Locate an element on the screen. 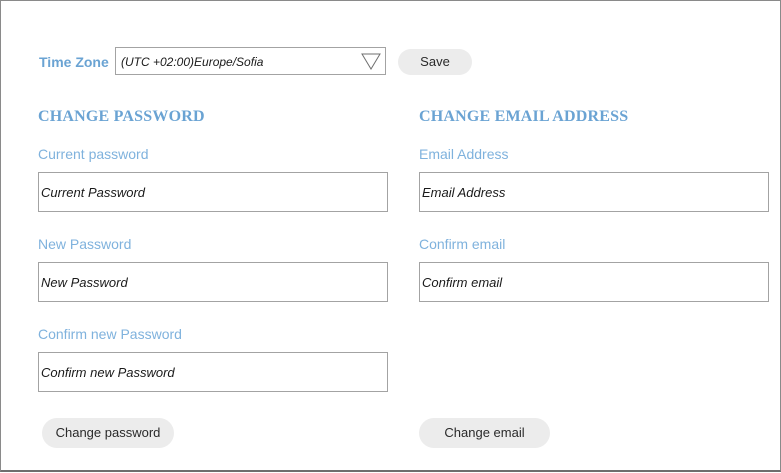 The width and height of the screenshot is (781, 473). change-password-heading: CHANGE PASSWORD is located at coordinates (121, 116).